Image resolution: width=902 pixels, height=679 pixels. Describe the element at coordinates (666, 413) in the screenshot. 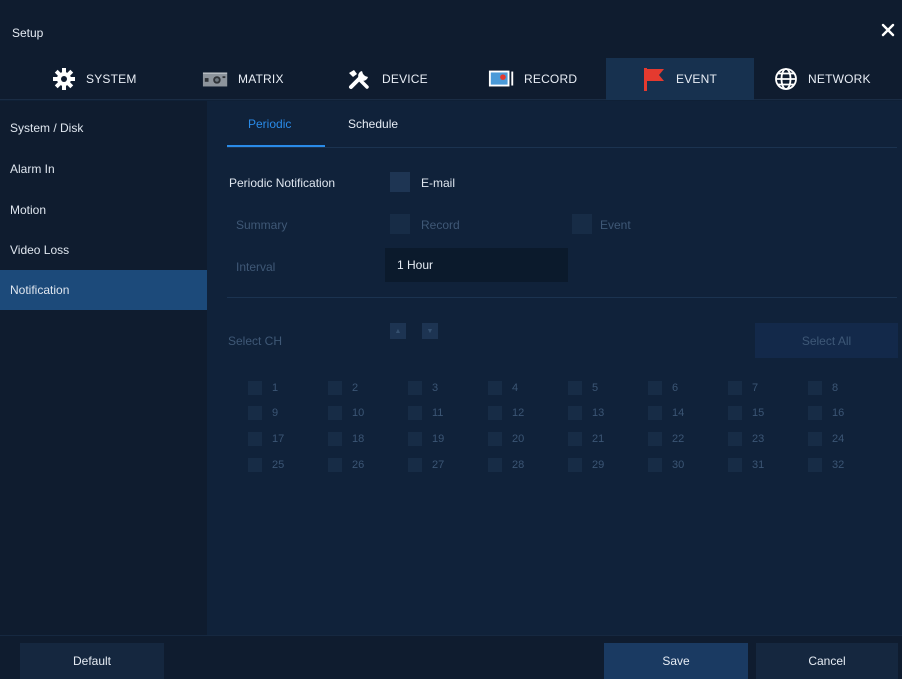

I see `channel-checkbox-14: 14` at that location.